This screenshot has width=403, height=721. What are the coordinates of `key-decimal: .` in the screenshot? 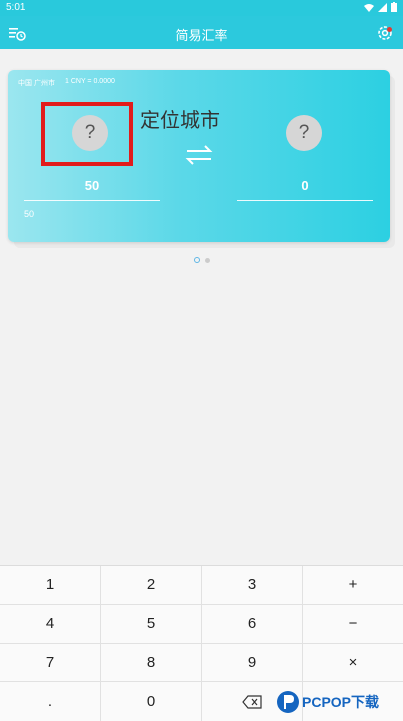 It's located at (50, 701).